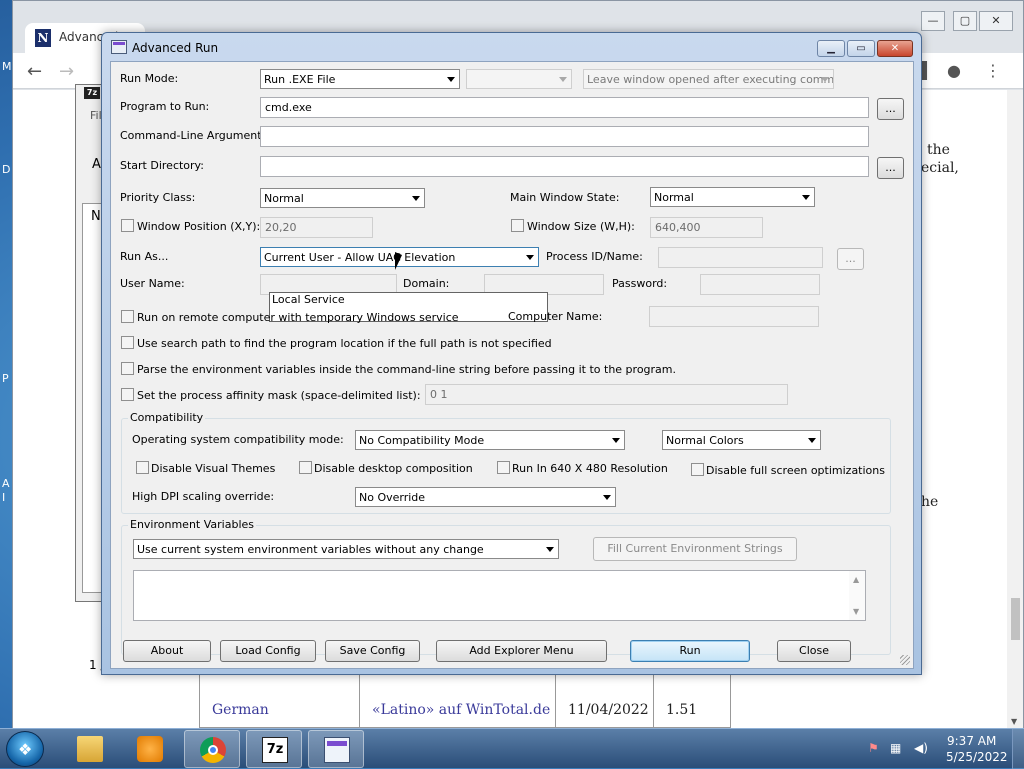  I want to click on computer-name-input, so click(734, 316).